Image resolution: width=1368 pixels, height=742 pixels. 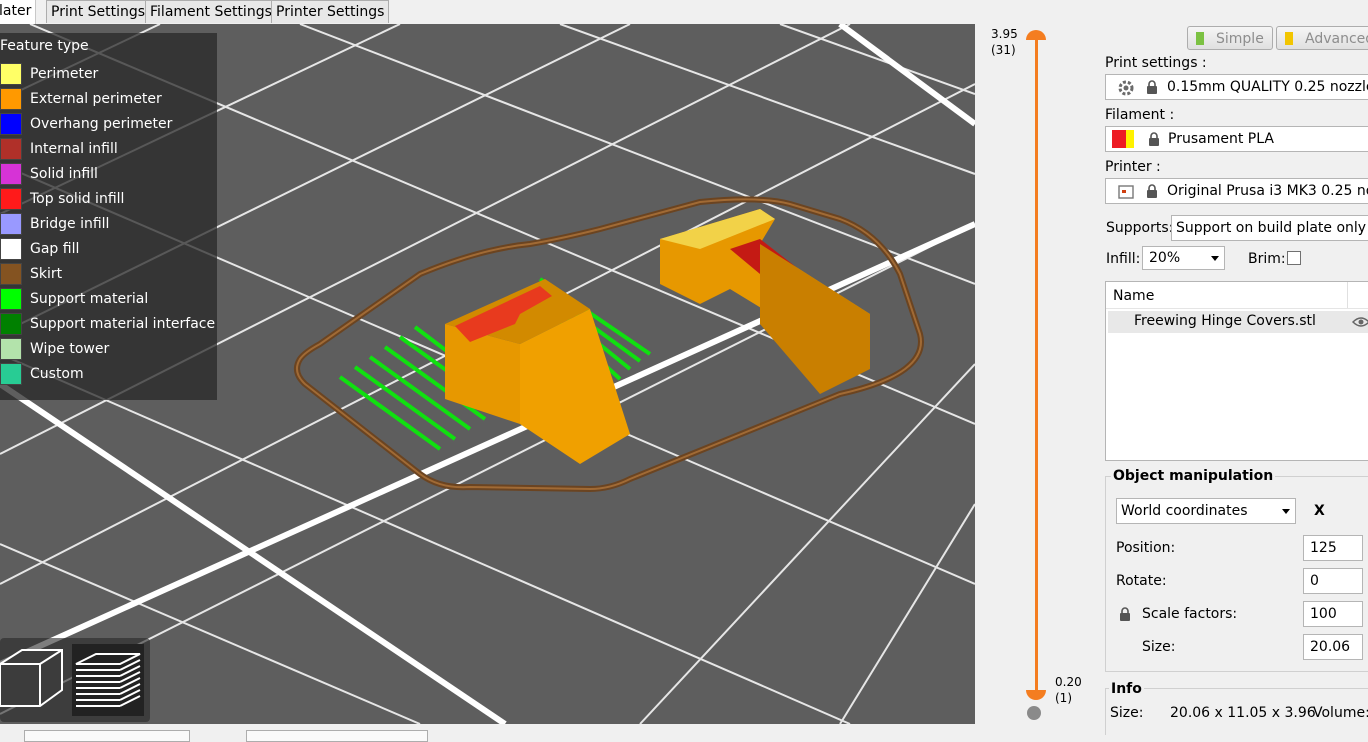 I want to click on slider-top-layer: (31), so click(x=1003, y=50).